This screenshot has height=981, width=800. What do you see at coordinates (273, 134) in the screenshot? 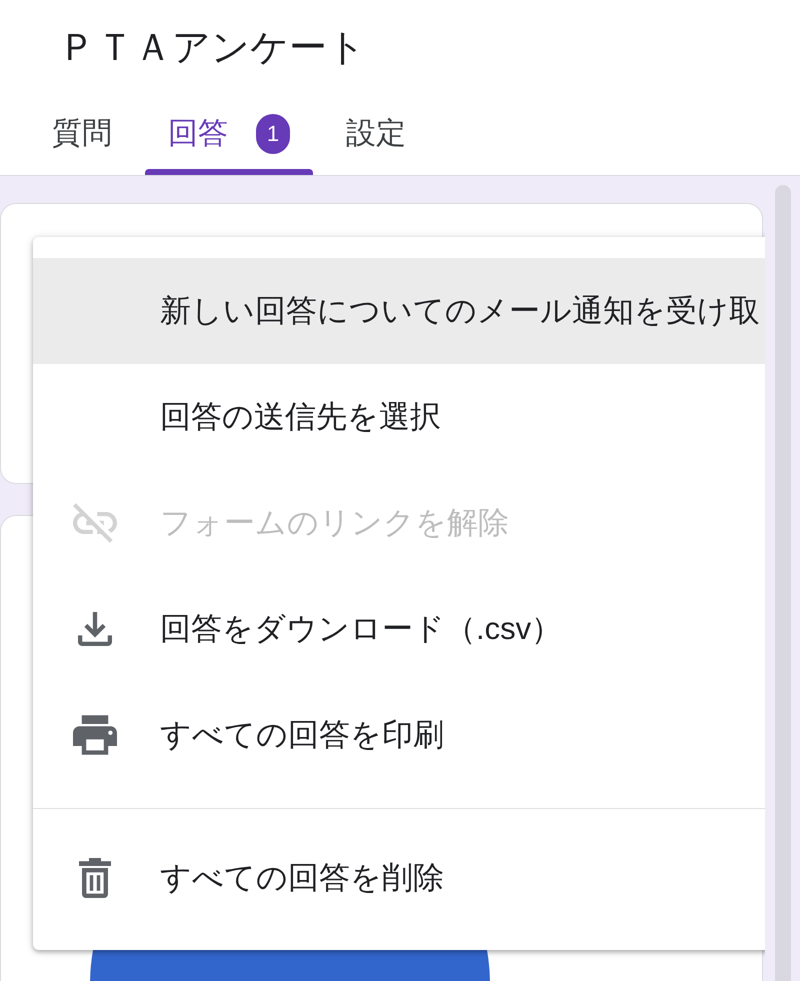
I see `count-badge: 1` at bounding box center [273, 134].